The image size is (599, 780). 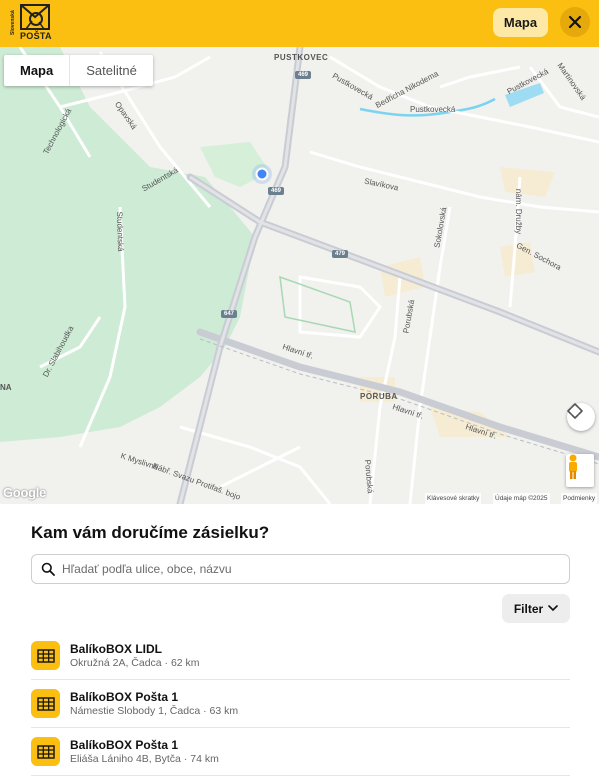 What do you see at coordinates (379, 396) in the screenshot?
I see `map-label: PORUBA` at bounding box center [379, 396].